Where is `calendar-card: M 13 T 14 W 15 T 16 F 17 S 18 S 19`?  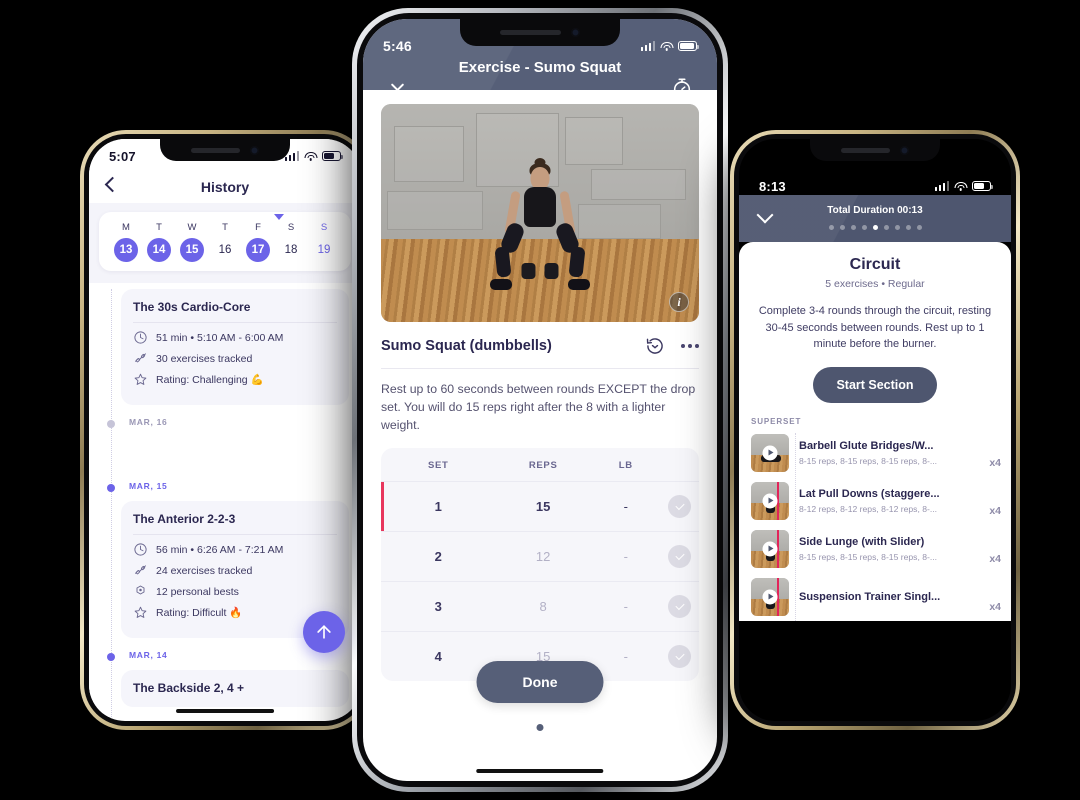
calendar-card: M 13 T 14 W 15 T 16 F 17 S 18 S 19 is located at coordinates (225, 241).